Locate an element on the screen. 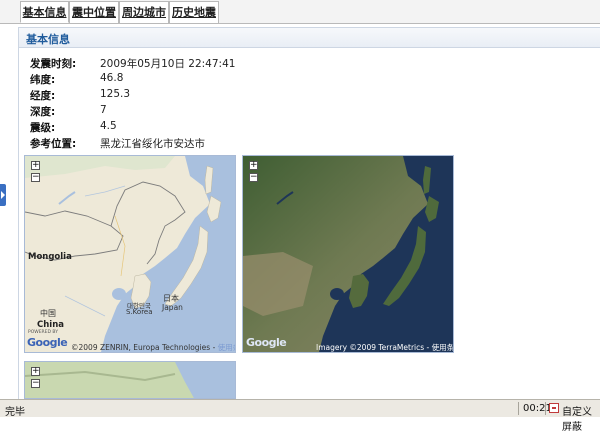 Image resolution: width=600 pixels, height=433 pixels. field-value: 2009年05月10日 22:47:41 is located at coordinates (168, 64).